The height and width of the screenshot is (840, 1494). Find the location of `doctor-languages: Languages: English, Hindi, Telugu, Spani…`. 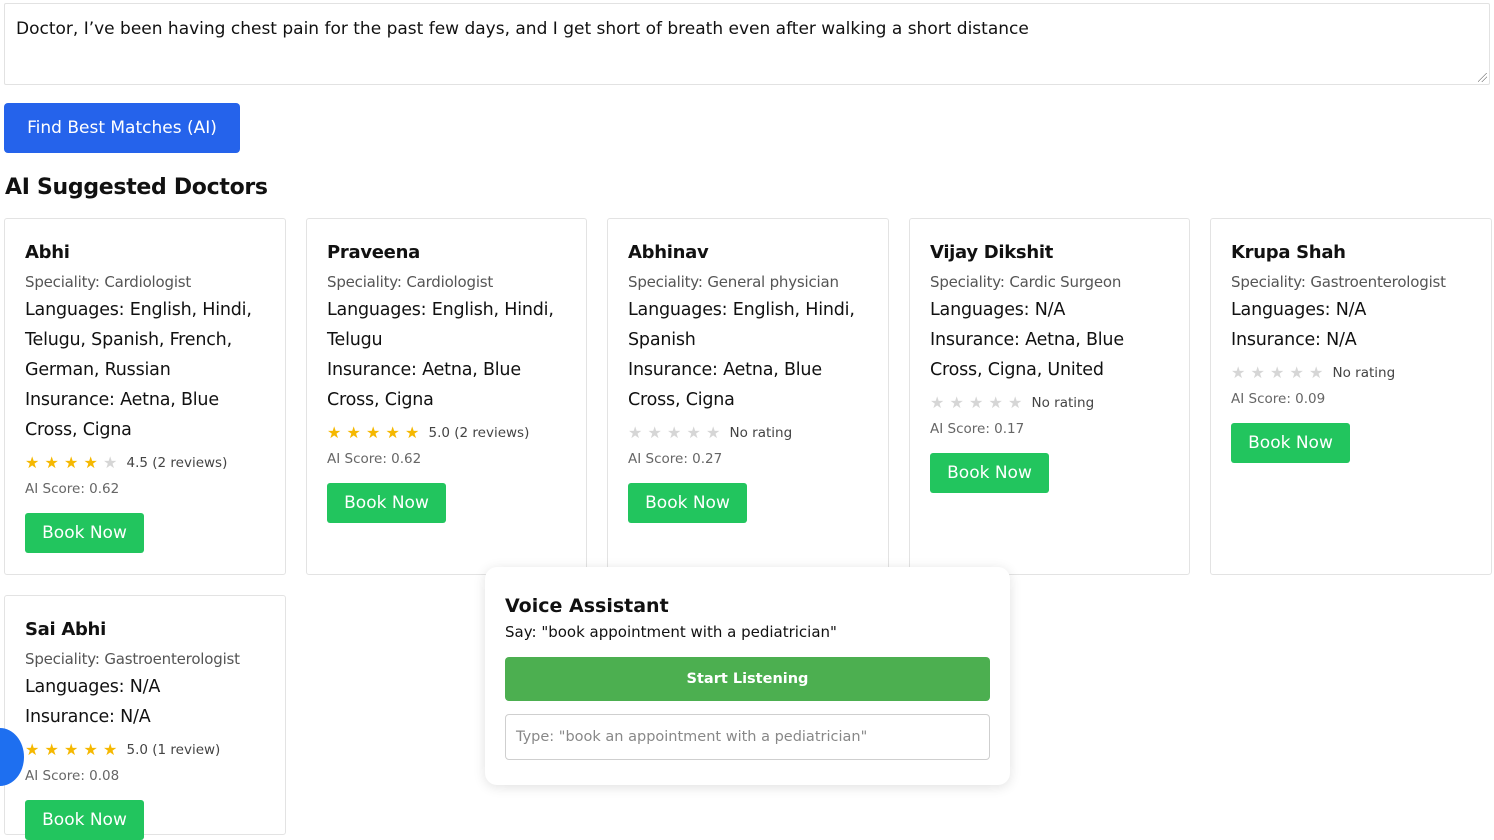

doctor-languages: Languages: English, Hindi, Telugu, Spani… is located at coordinates (145, 340).